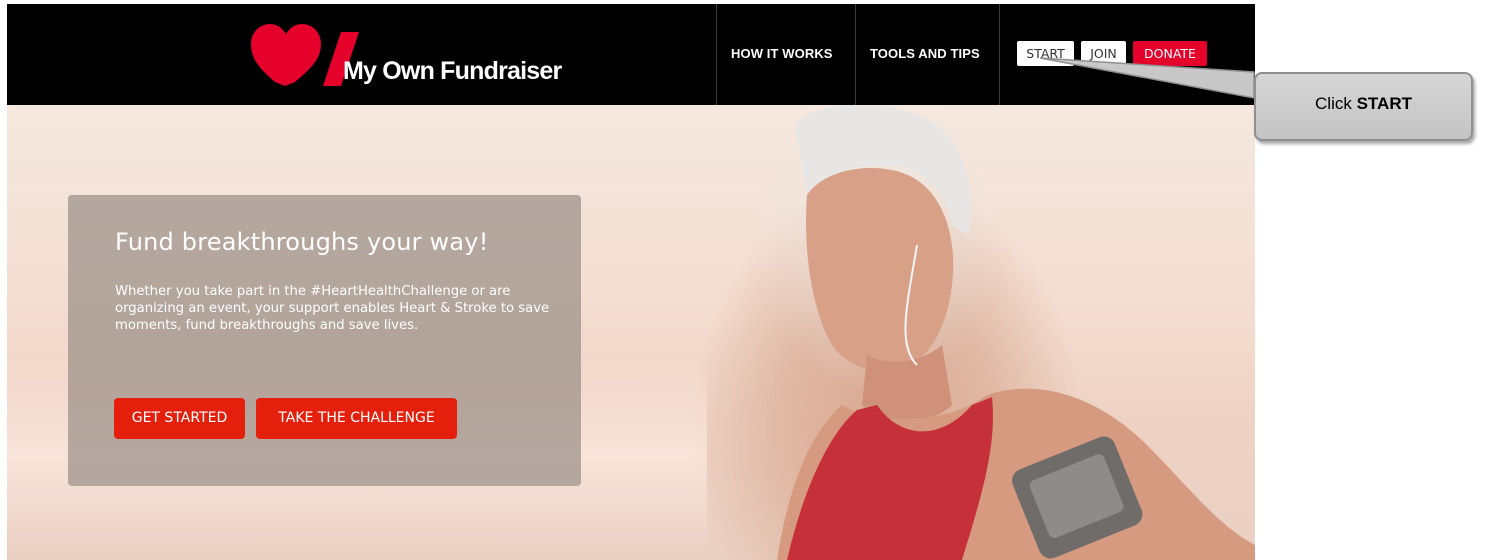 This screenshot has width=1498, height=560. What do you see at coordinates (1147, 78) in the screenshot?
I see `callout-pointer` at bounding box center [1147, 78].